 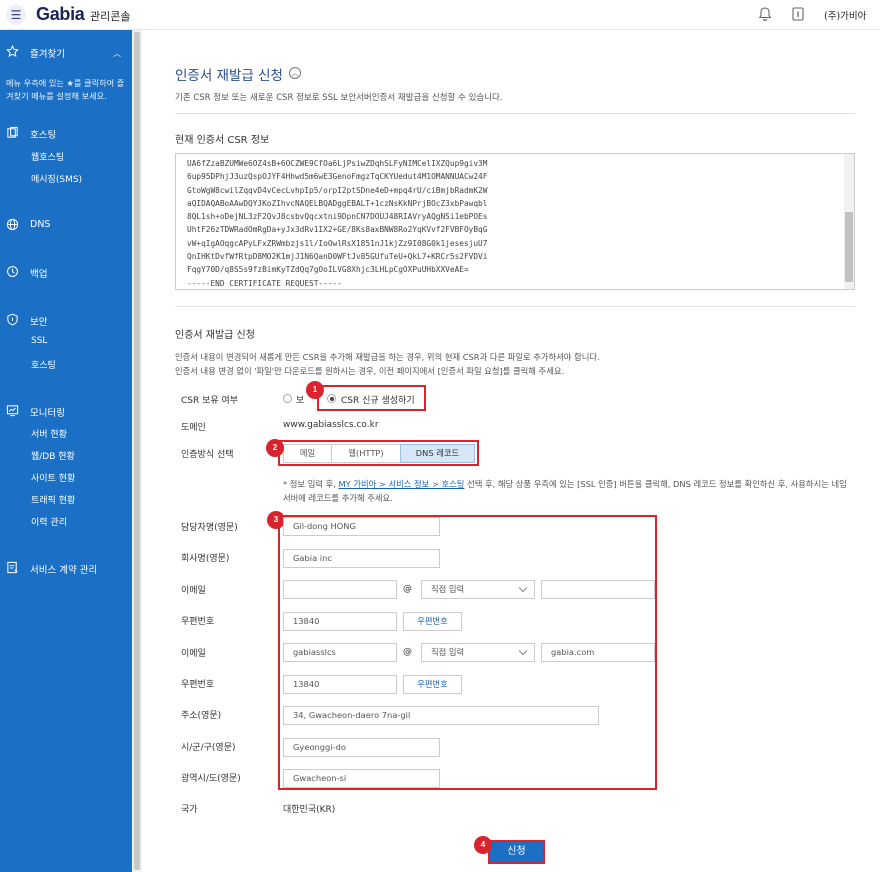 I want to click on backup-clock-icon, so click(x=12, y=271).